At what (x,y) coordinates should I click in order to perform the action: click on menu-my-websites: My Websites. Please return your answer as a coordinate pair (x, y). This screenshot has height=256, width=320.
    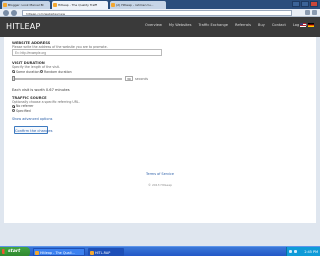
    Looking at the image, I should click on (180, 25).